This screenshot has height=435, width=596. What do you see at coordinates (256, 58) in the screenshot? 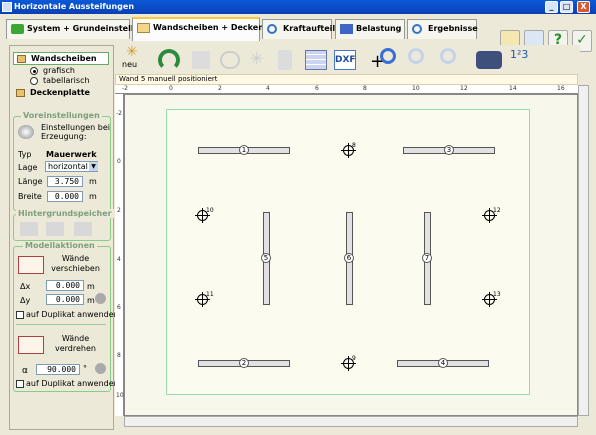
I see `spark-icon: ✳` at bounding box center [256, 58].